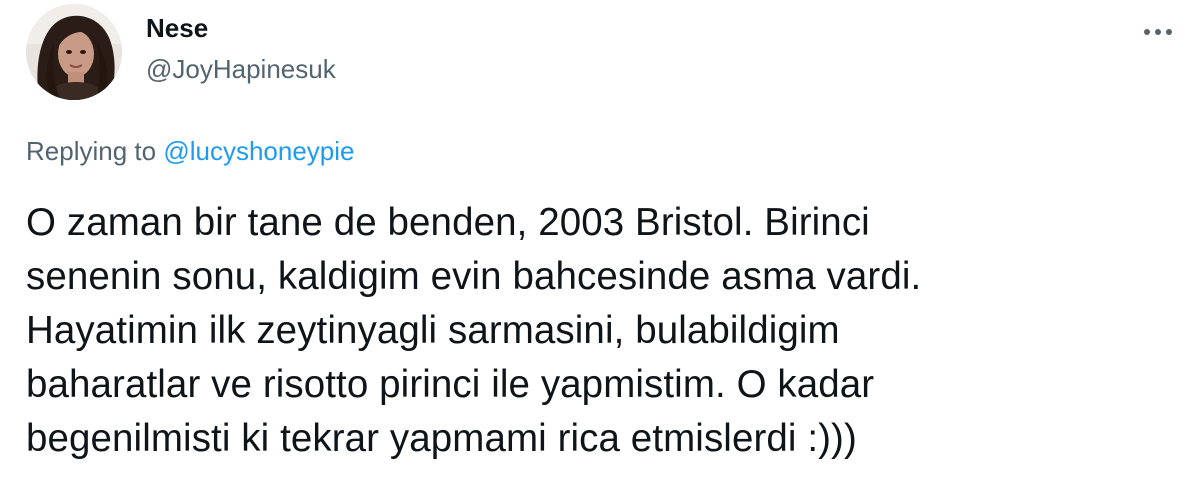 This screenshot has width=1200, height=485. Describe the element at coordinates (241, 69) in the screenshot. I see `author-handle: @JoyHapinesuk` at that location.